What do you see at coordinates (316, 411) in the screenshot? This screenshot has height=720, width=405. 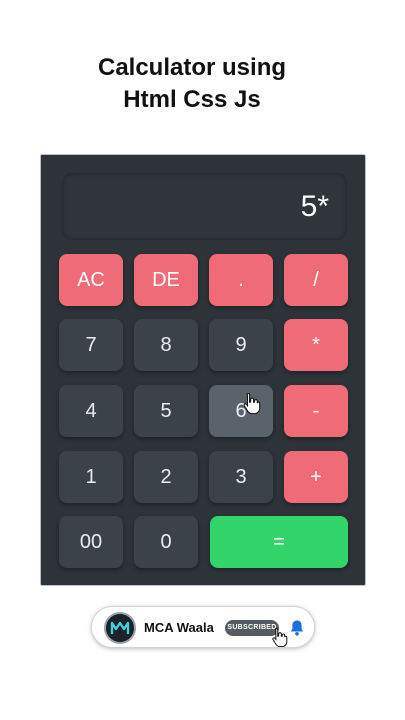 I see `key-minus: -` at bounding box center [316, 411].